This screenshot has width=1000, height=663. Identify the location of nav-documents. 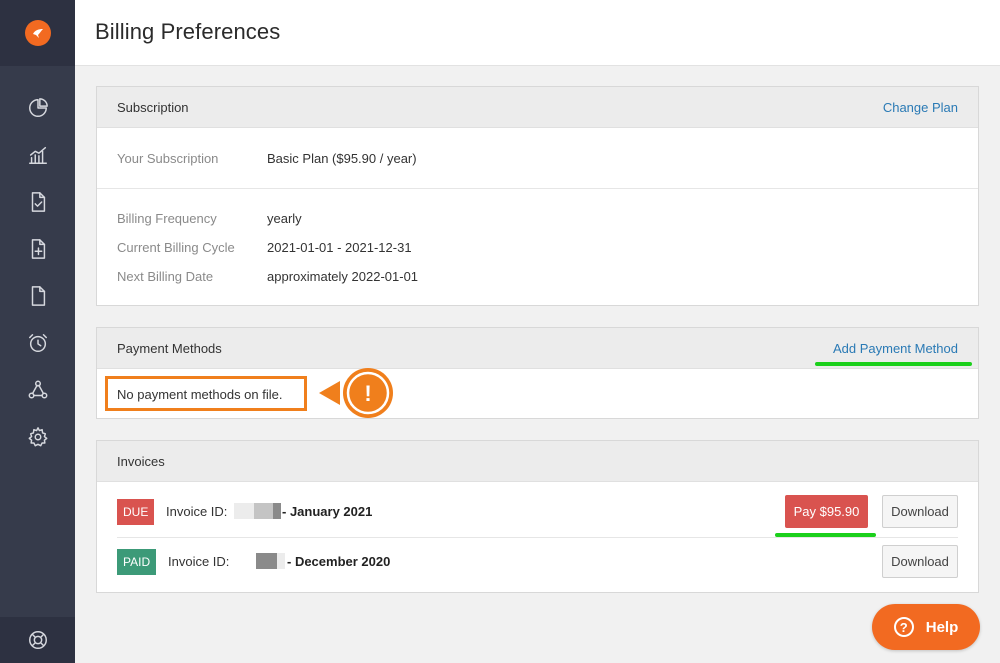
(37, 296).